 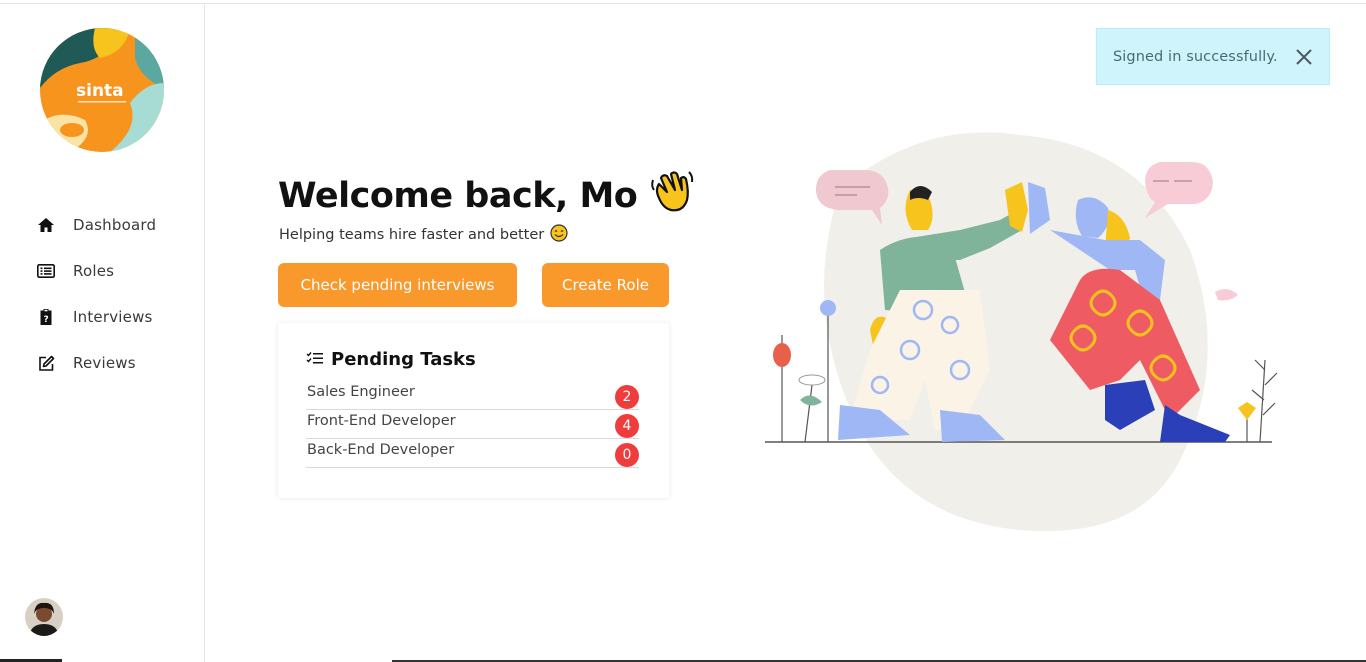 I want to click on create-role-button: Create Role, so click(x=605, y=285).